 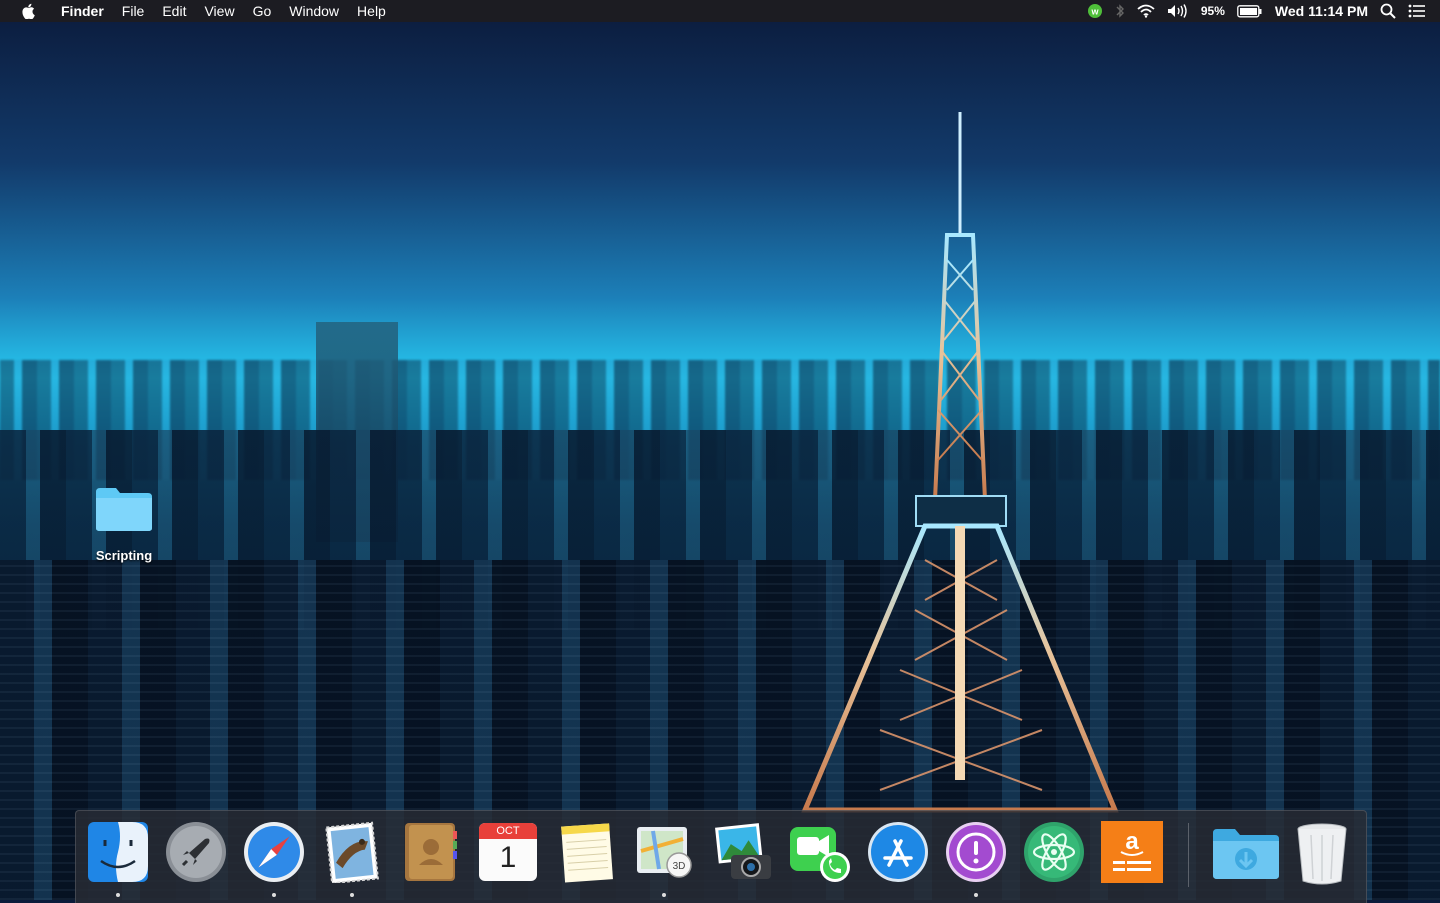 What do you see at coordinates (262, 11) in the screenshot?
I see `menu-go: Go` at bounding box center [262, 11].